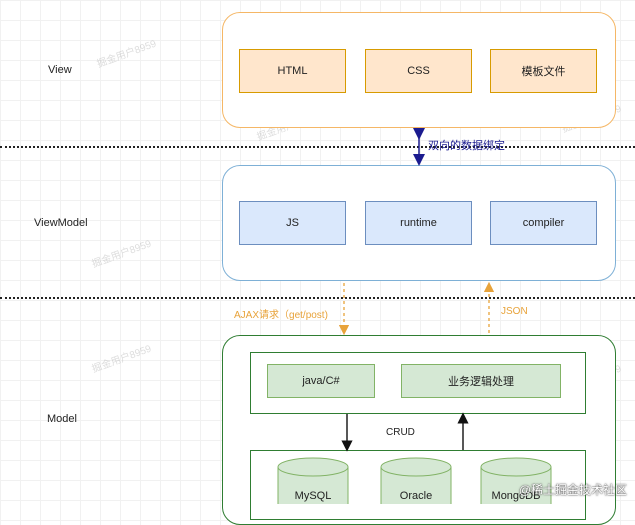  I want to click on oracle-label: Oracle, so click(416, 496).